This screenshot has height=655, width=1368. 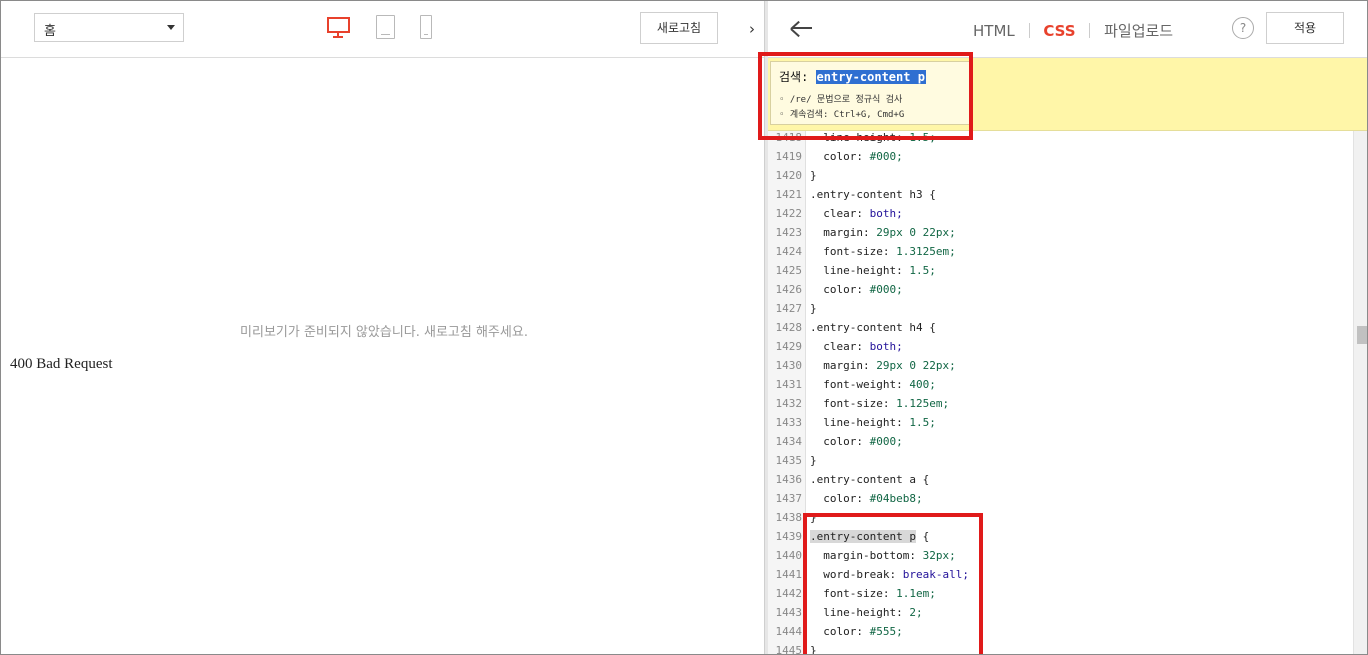 What do you see at coordinates (1059, 31) in the screenshot?
I see `tab-css: CSS` at bounding box center [1059, 31].